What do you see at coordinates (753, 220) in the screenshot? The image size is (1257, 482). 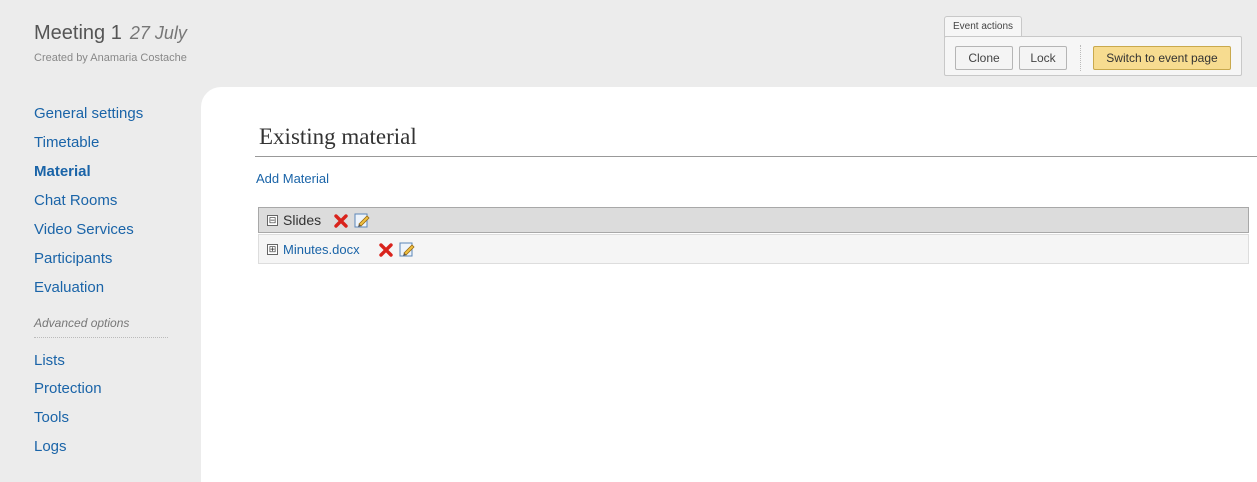 I see `material-folder-row: ⊟ Slides` at bounding box center [753, 220].